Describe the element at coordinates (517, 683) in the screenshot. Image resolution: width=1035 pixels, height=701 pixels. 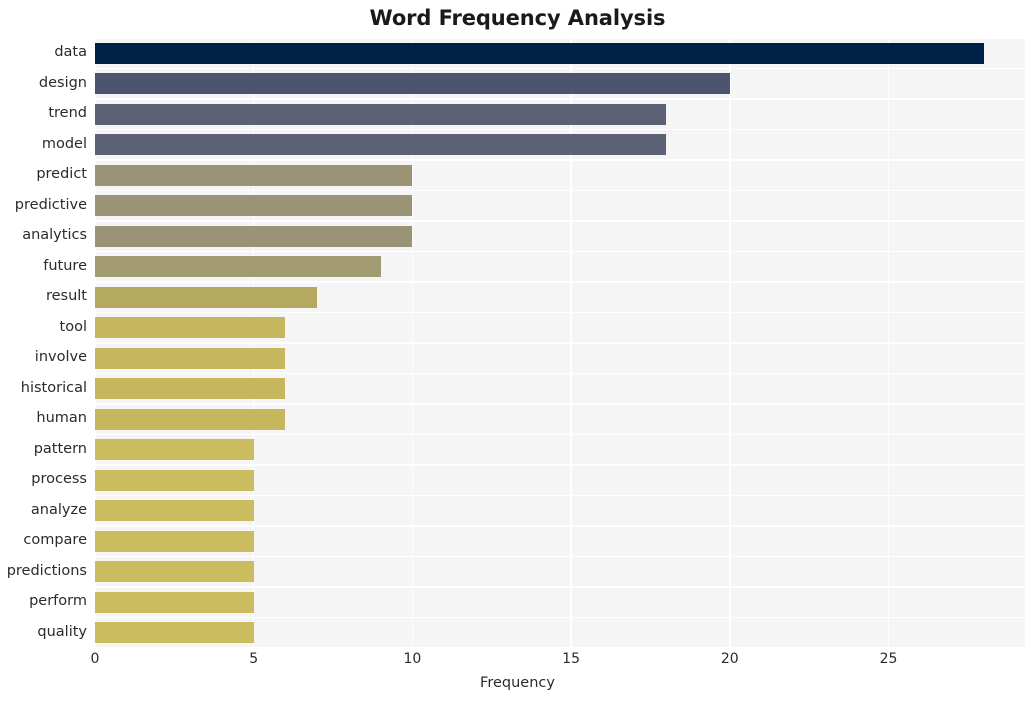
I see `x-axis-label: Frequency` at that location.